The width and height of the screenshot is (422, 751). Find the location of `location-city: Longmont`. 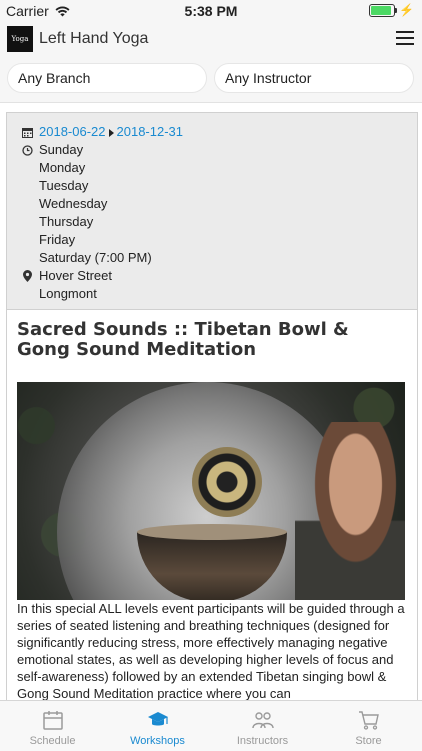

location-city: Longmont is located at coordinates (68, 293).